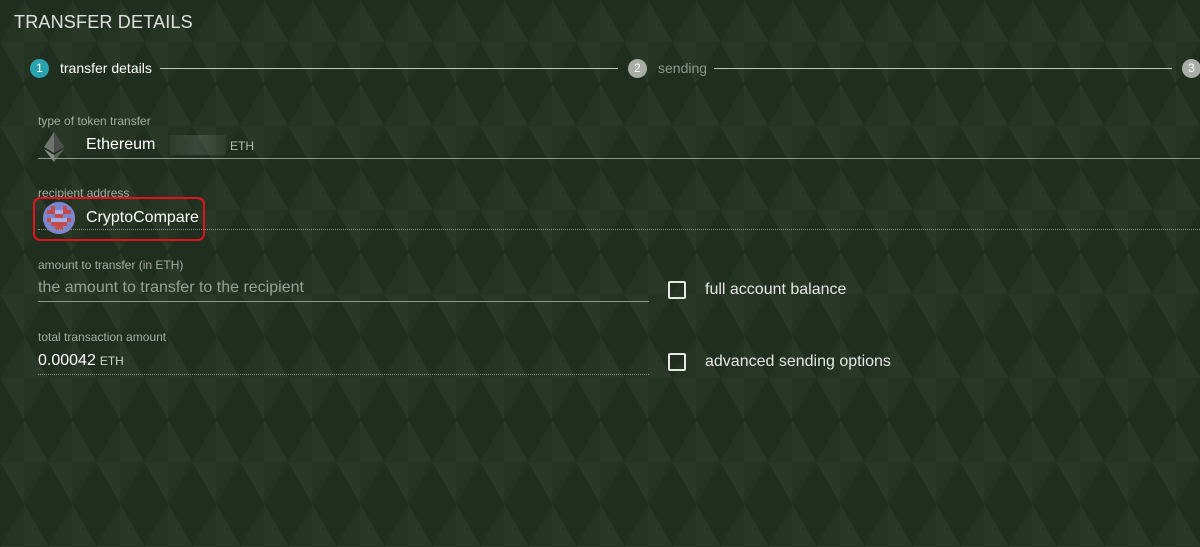  What do you see at coordinates (619, 229) in the screenshot?
I see `recipient-underline` at bounding box center [619, 229].